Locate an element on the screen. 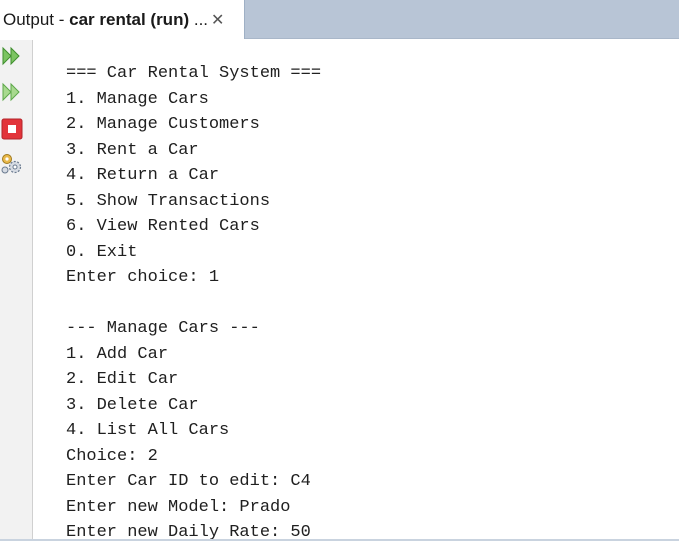  console-line: 2. Edit Car is located at coordinates (122, 379).